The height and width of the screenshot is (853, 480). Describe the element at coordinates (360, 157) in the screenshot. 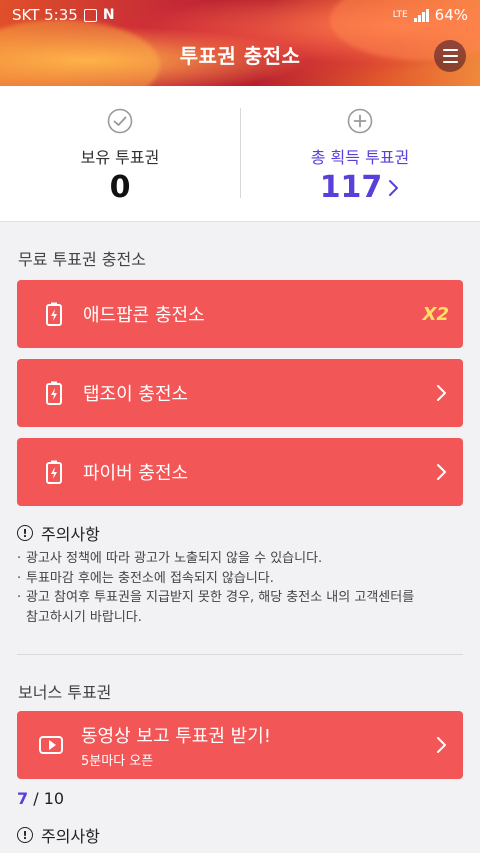

I see `total-votes-label: 총 획득 투표권` at that location.